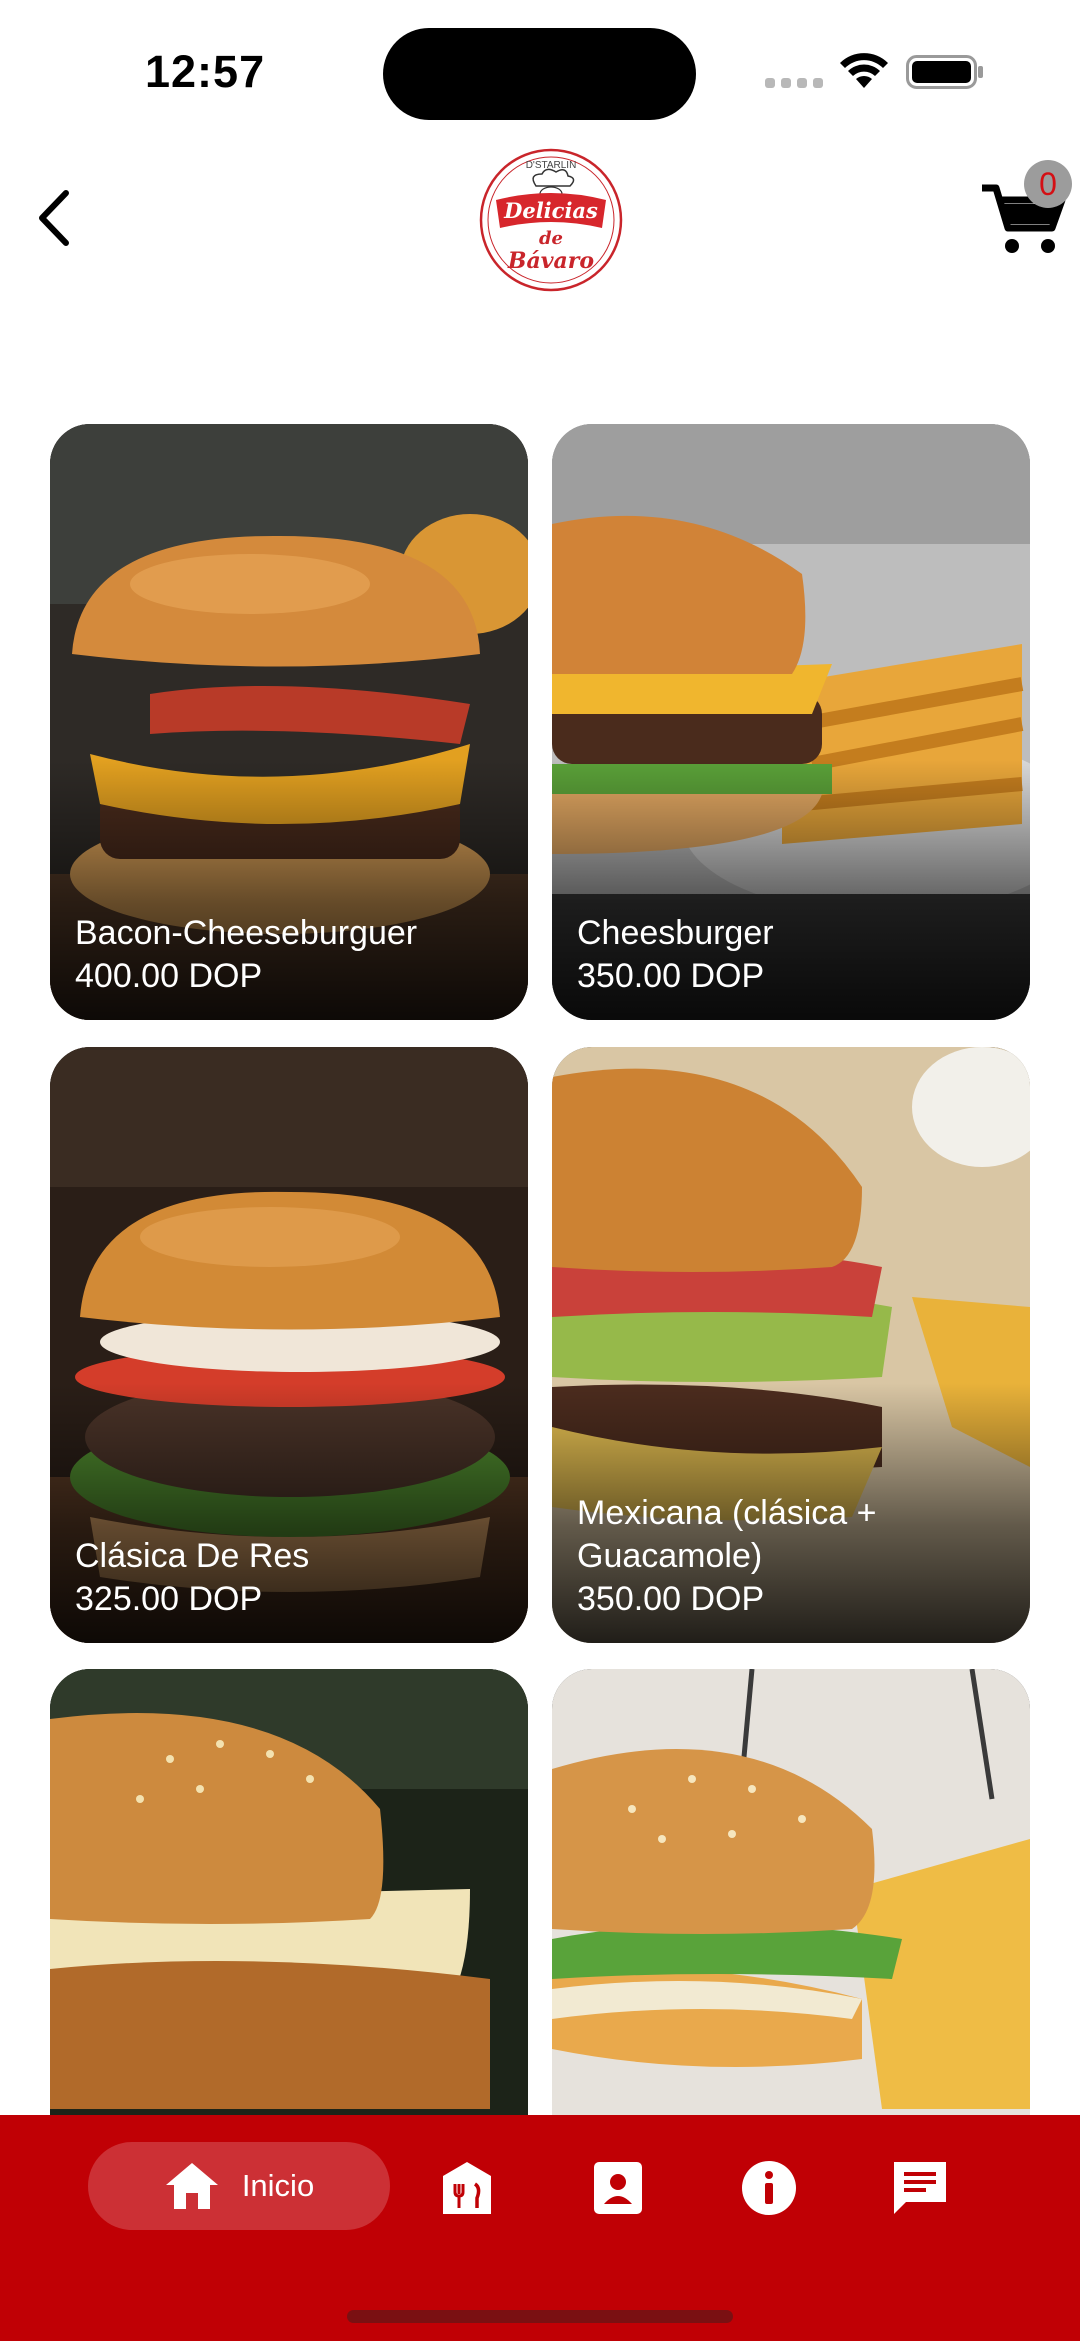  I want to click on cellular-signal-icon, so click(794, 83).